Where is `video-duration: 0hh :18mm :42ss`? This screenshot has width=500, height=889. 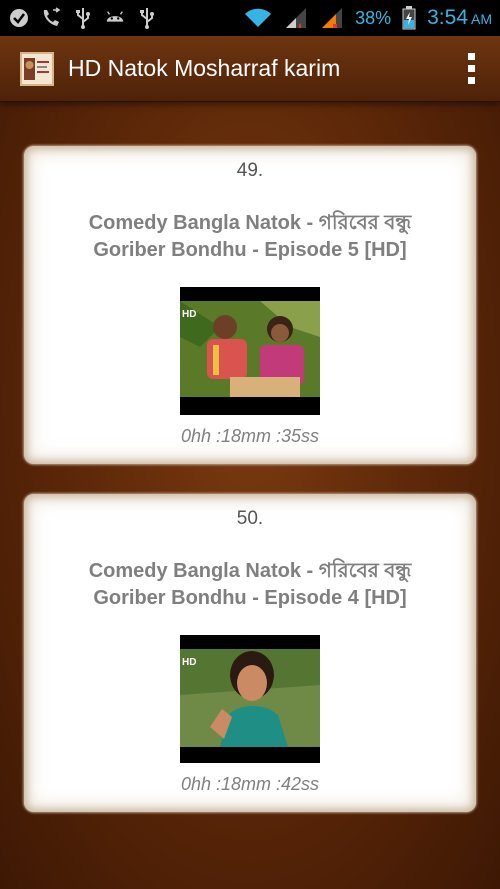 video-duration: 0hh :18mm :42ss is located at coordinates (250, 784).